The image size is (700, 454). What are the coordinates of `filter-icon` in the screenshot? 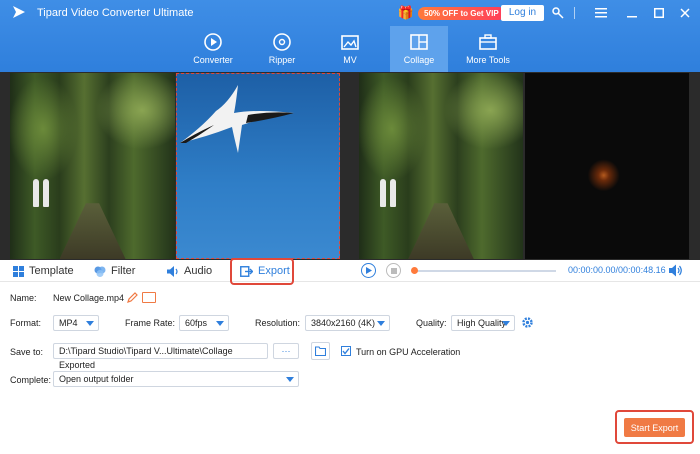 It's located at (100, 271).